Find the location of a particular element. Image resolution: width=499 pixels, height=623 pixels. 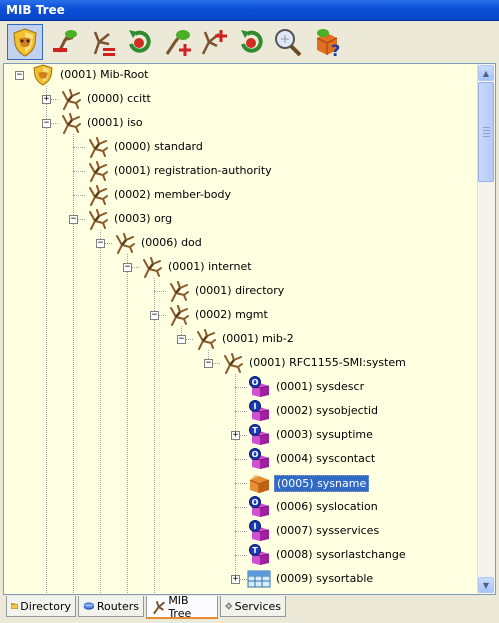

directory-icon is located at coordinates (15, 606).